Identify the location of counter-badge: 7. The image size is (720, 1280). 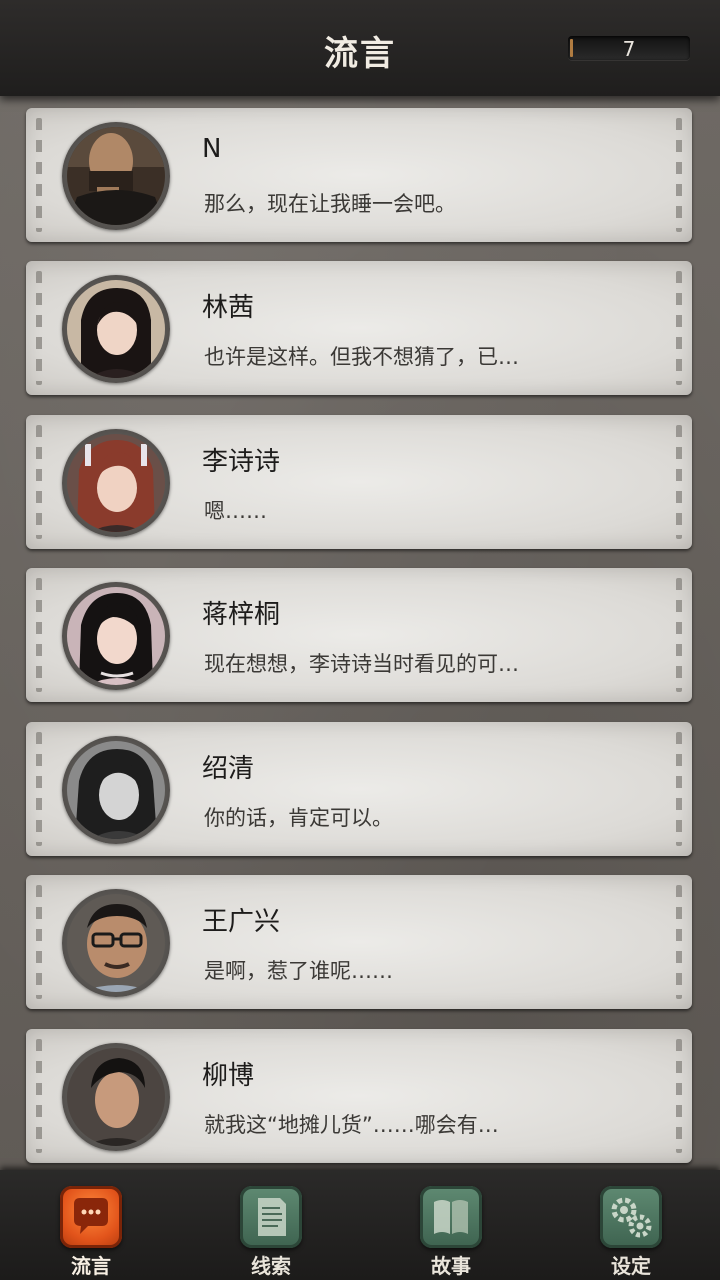
(629, 48).